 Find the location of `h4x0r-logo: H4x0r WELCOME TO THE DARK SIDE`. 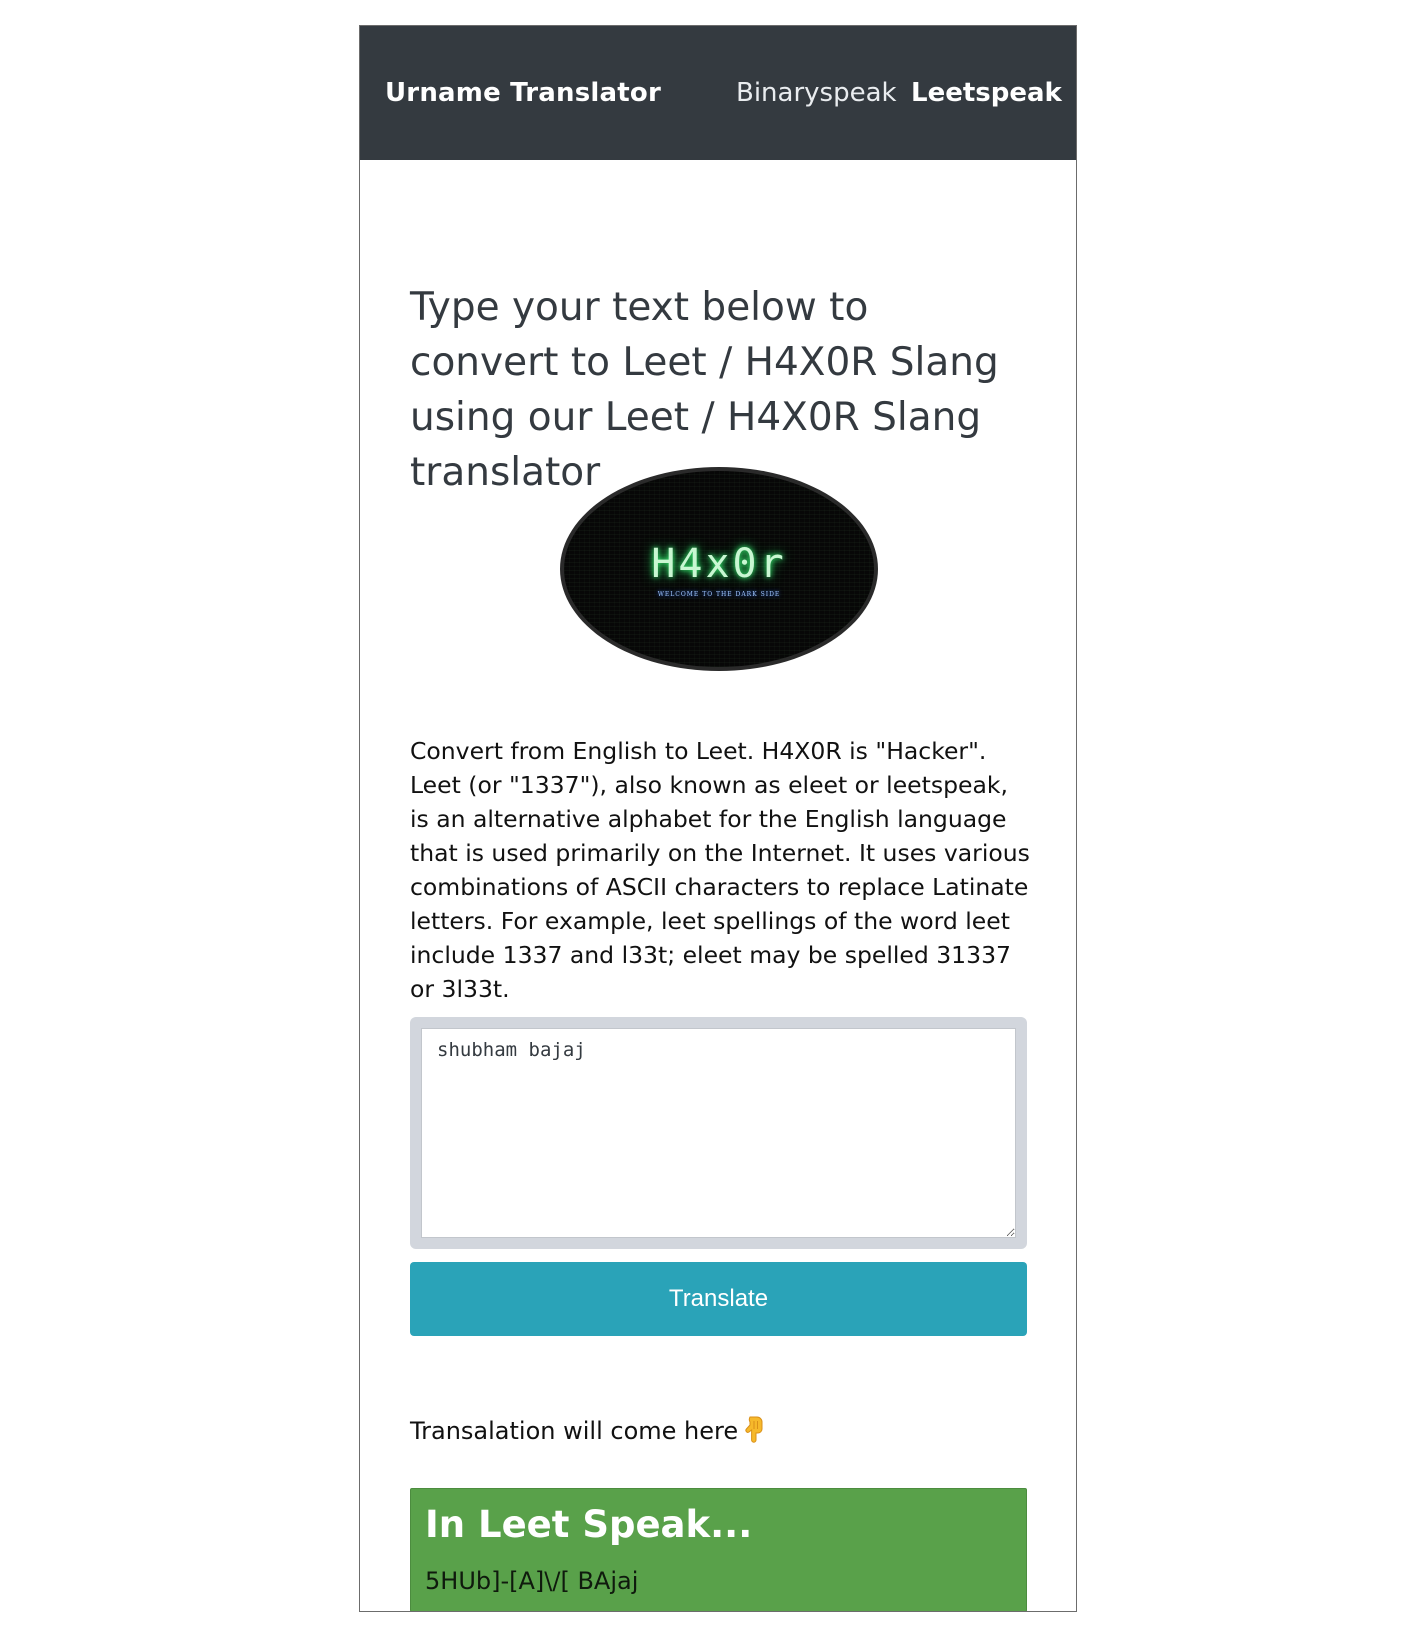

h4x0r-logo: H4x0r WELCOME TO THE DARK SIDE is located at coordinates (719, 569).